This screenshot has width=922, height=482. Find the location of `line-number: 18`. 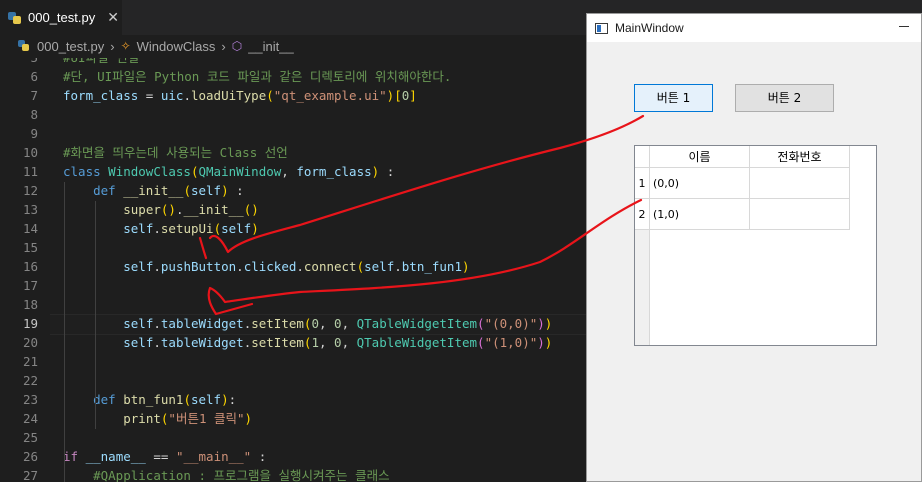

line-number: 18 is located at coordinates (30, 304).